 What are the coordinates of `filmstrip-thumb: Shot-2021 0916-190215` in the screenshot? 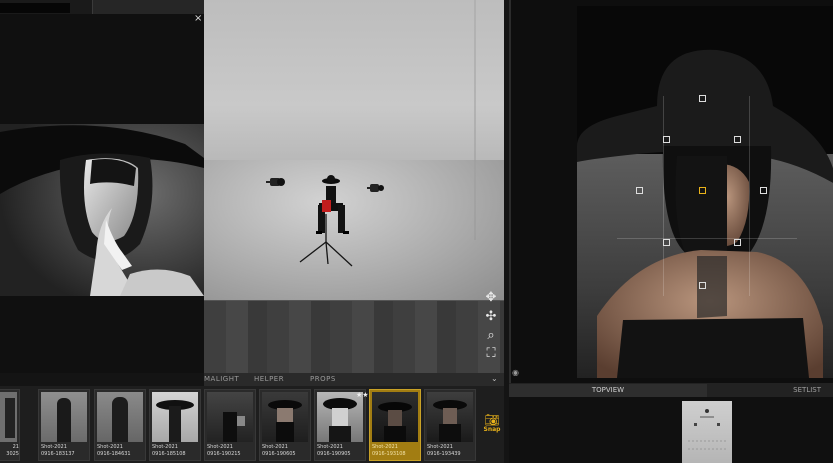 It's located at (230, 425).